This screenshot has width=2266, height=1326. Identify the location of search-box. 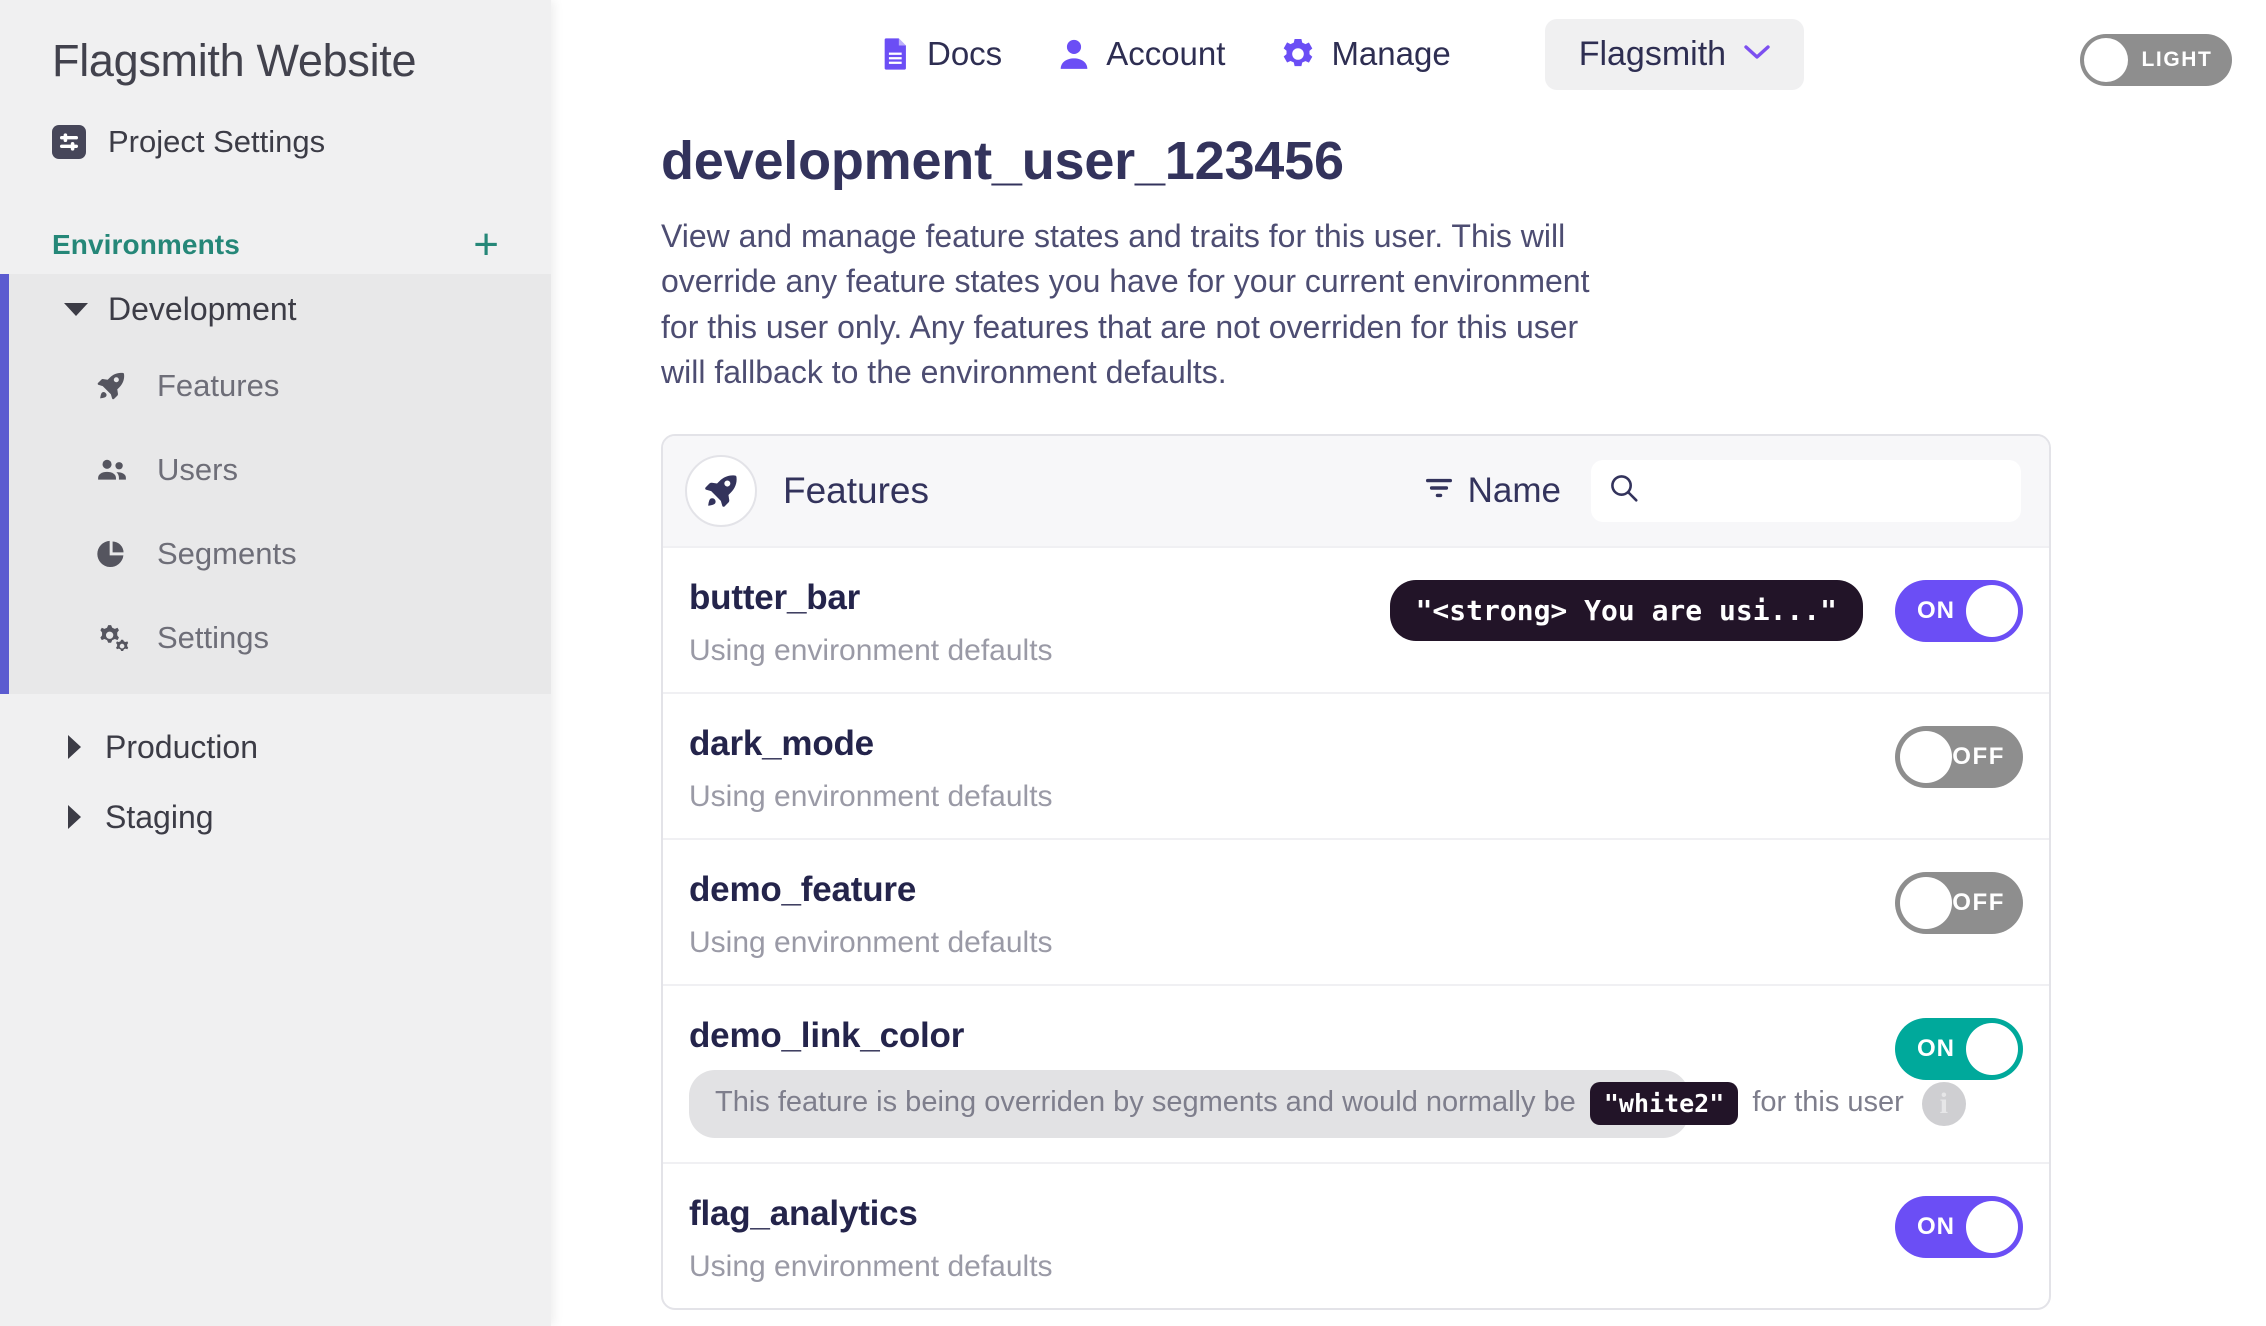
(1806, 490).